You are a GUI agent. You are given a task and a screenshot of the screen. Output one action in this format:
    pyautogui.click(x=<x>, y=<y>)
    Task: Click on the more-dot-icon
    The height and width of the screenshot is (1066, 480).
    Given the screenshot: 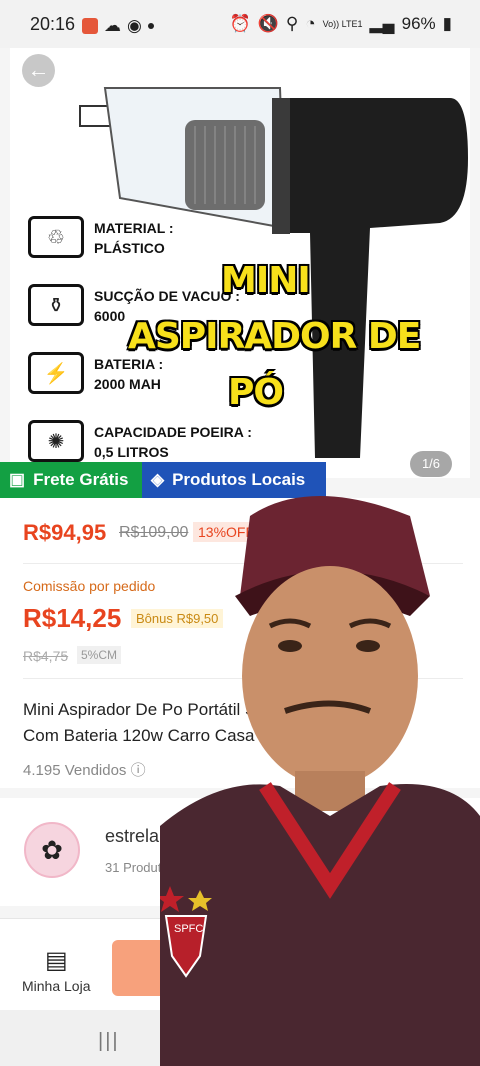 What is the action you would take?
    pyautogui.click(x=150, y=26)
    